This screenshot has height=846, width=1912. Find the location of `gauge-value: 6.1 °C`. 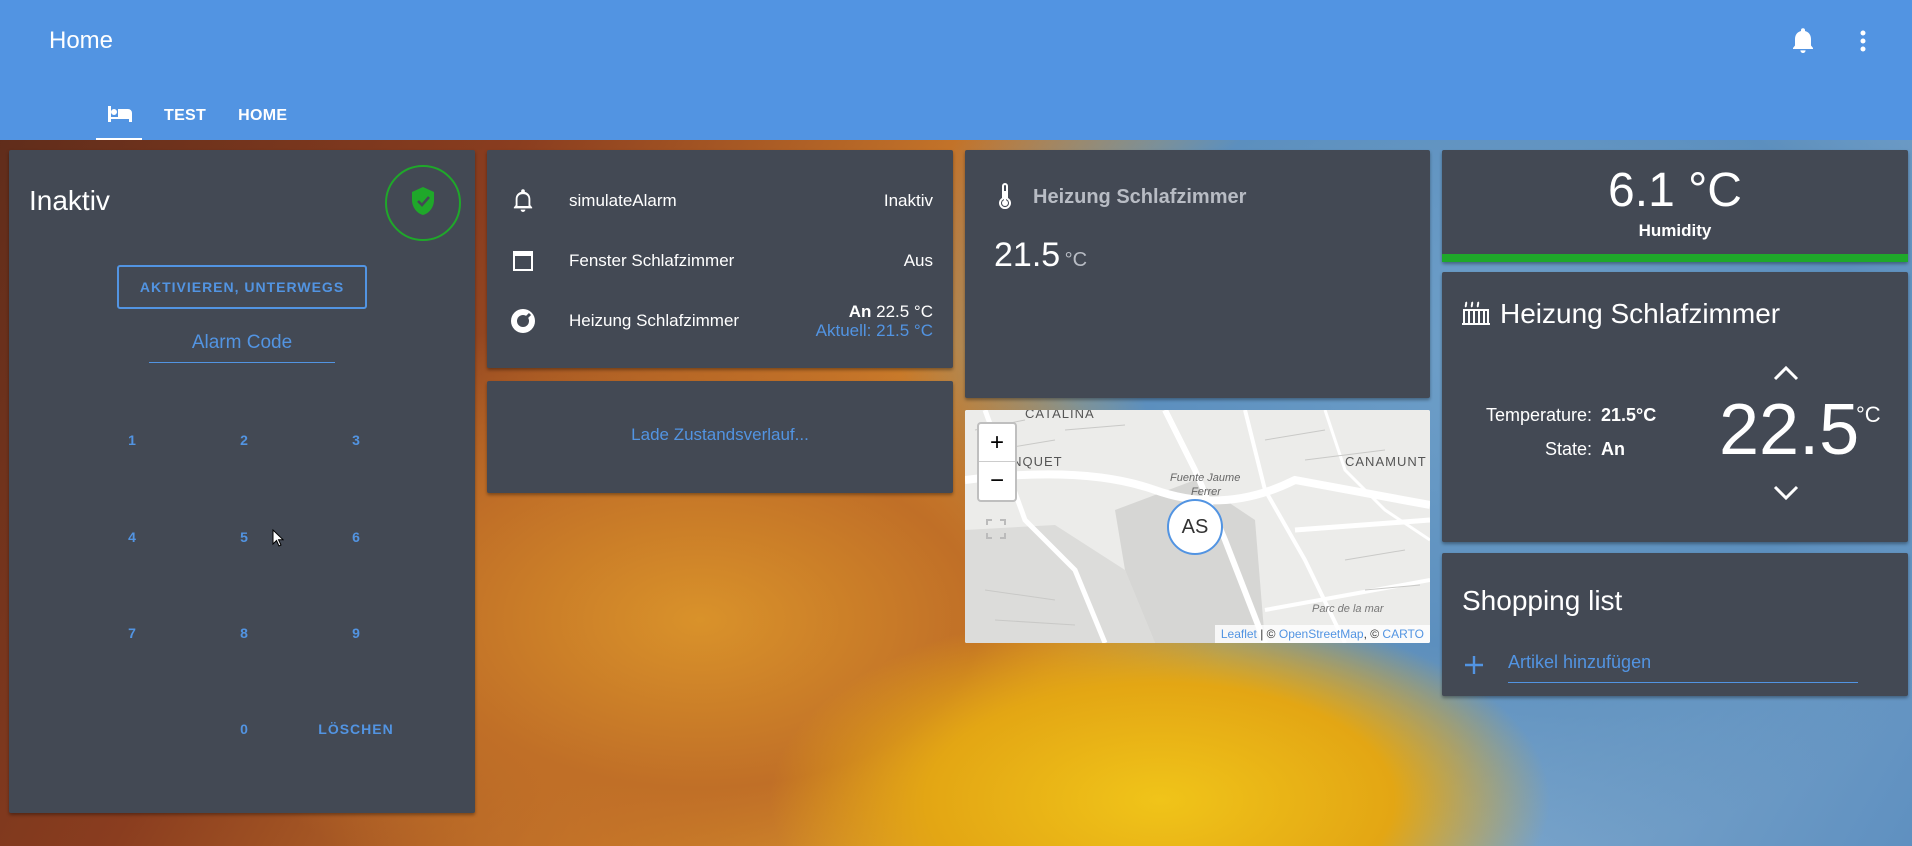

gauge-value: 6.1 °C is located at coordinates (1675, 190).